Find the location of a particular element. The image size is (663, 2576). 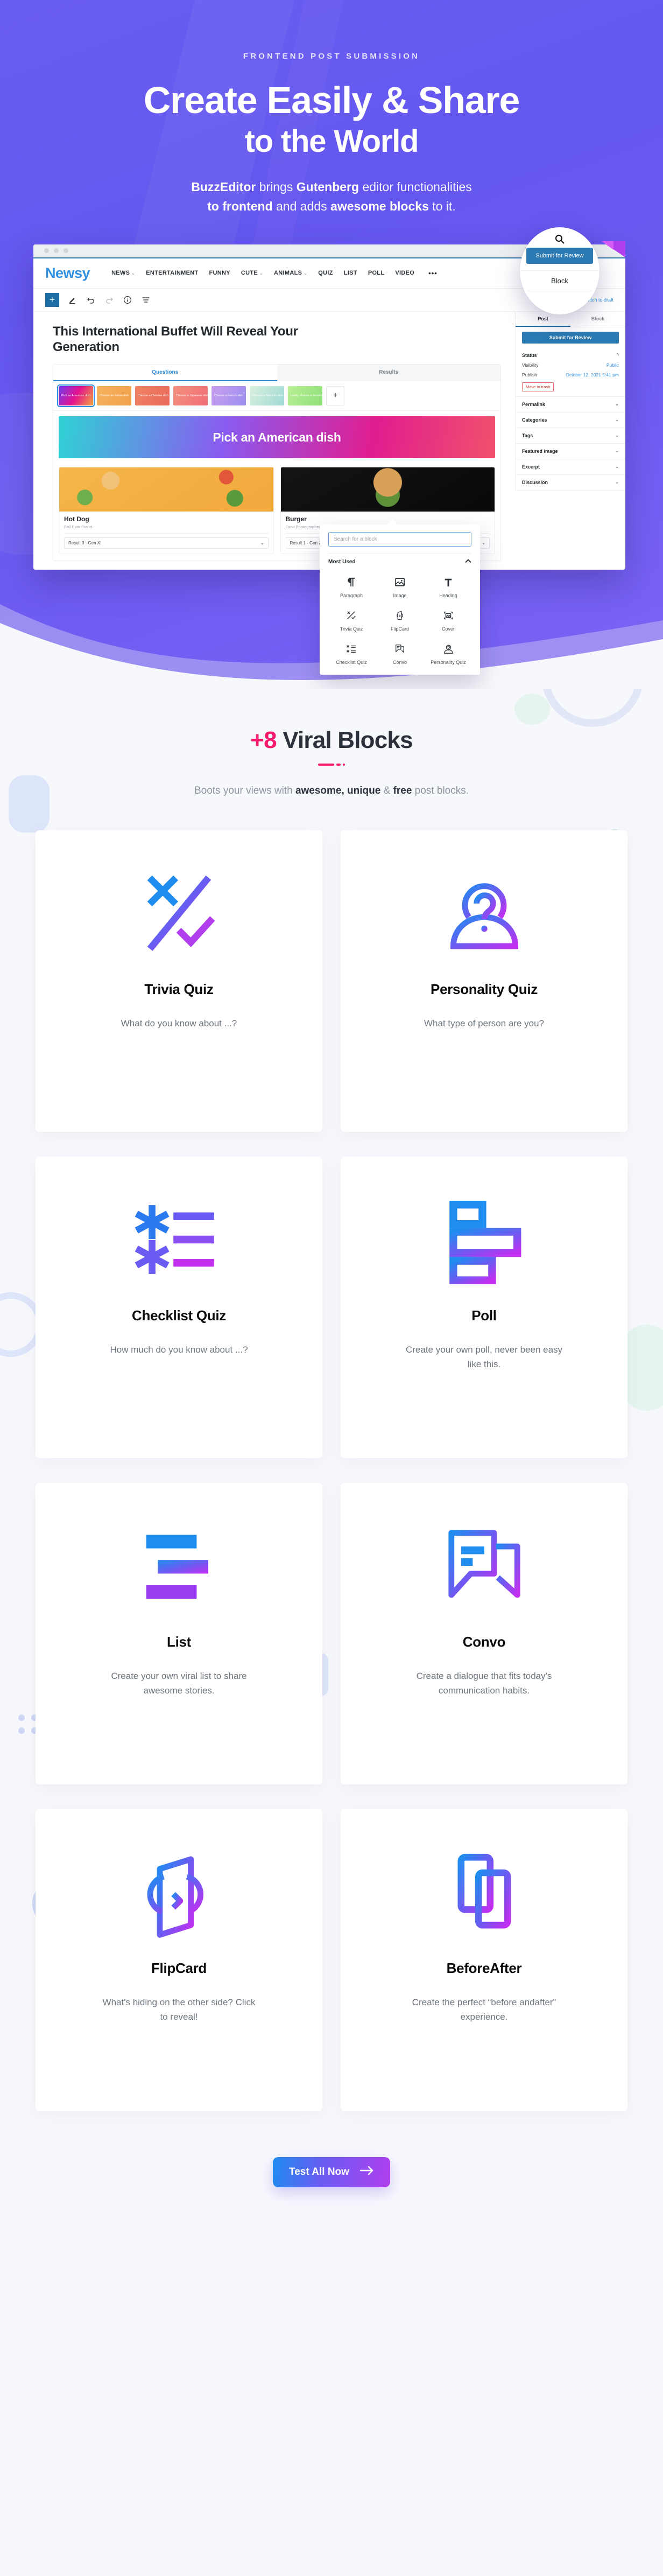

pencil-icon is located at coordinates (72, 300).